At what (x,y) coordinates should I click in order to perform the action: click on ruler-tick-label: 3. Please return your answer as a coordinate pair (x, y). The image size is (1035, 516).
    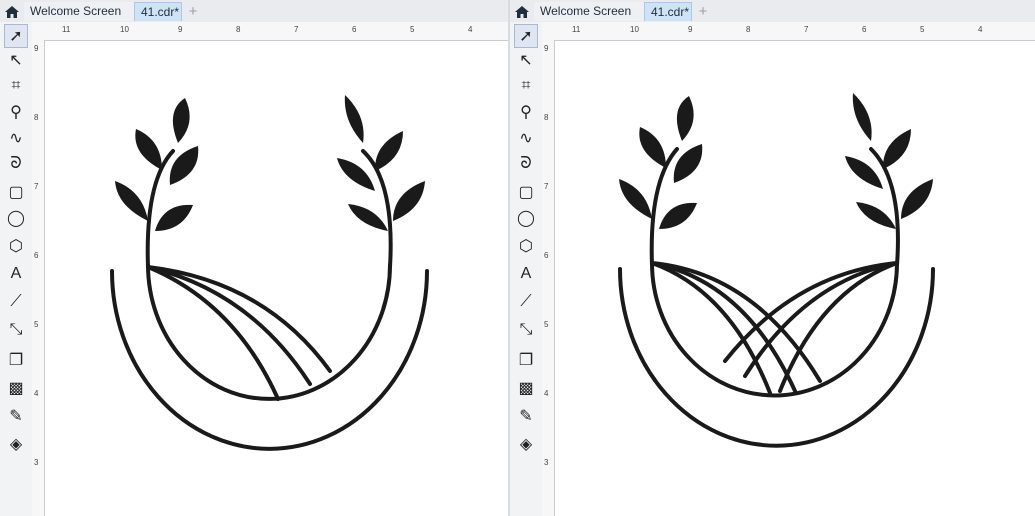
    Looking at the image, I should click on (546, 462).